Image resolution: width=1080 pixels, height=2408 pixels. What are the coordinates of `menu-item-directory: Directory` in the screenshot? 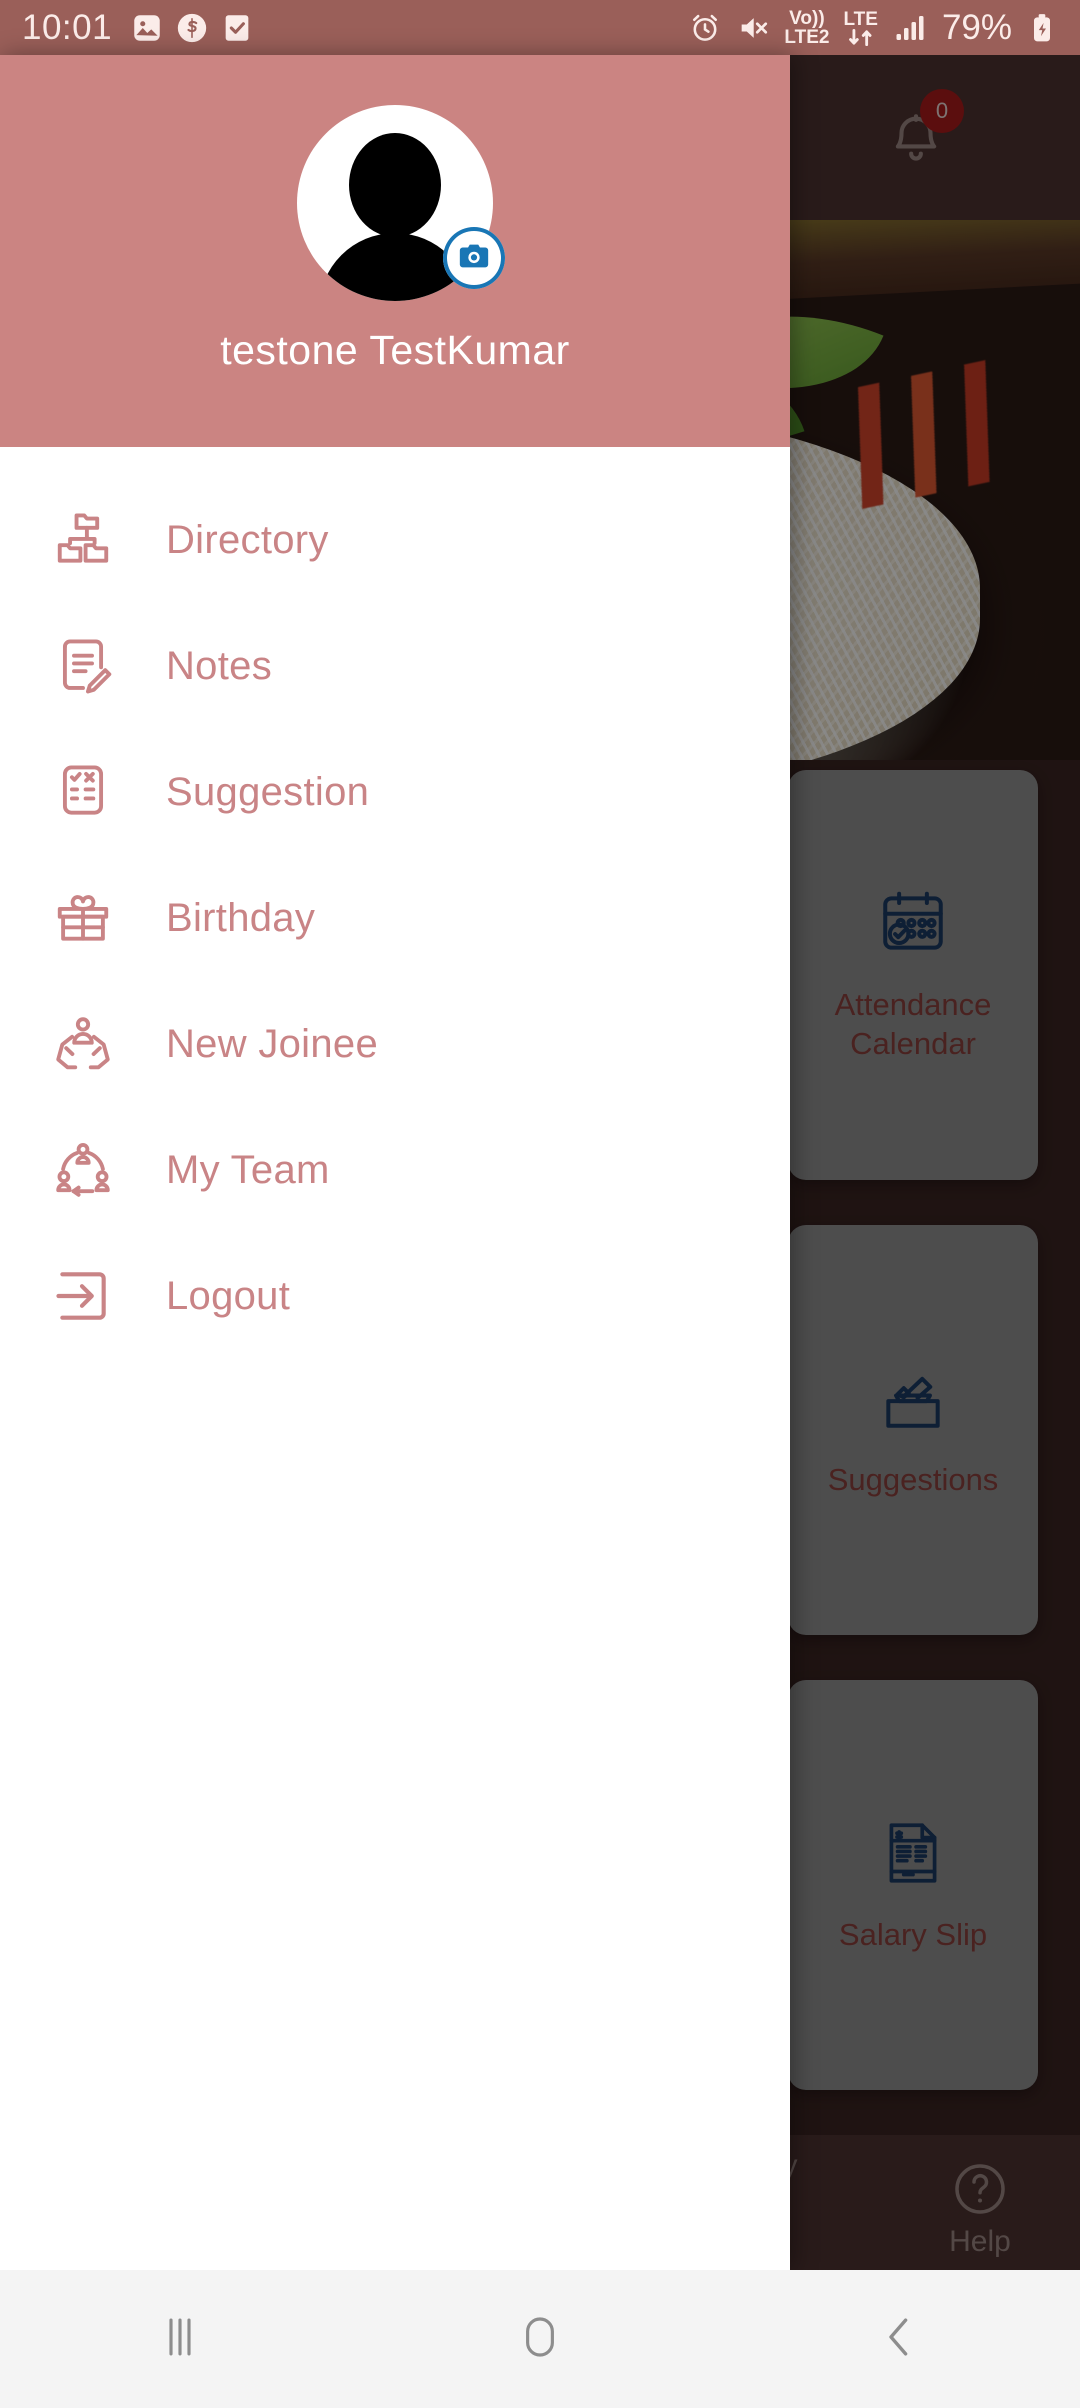 It's located at (395, 540).